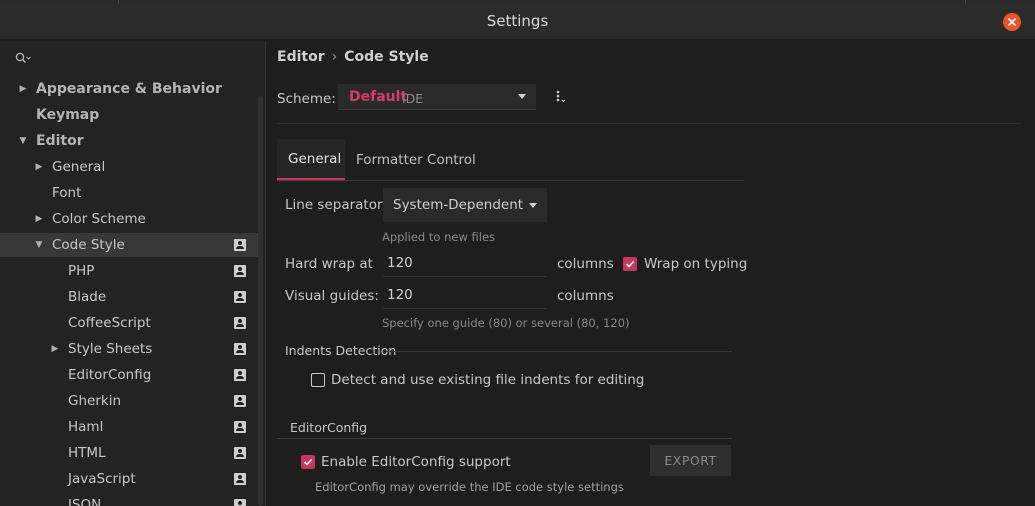  I want to click on sidebar-item-label: Font, so click(67, 193).